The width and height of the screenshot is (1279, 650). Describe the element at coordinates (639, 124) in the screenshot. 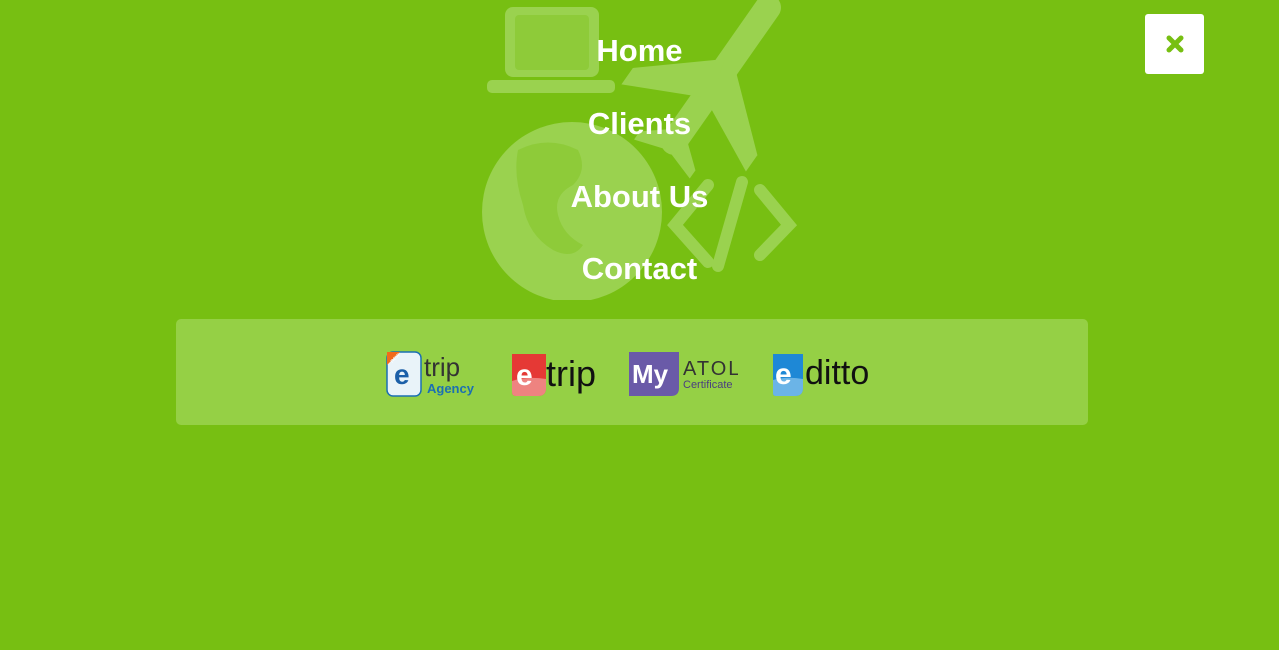

I see `menu-item-clients: Clients` at that location.